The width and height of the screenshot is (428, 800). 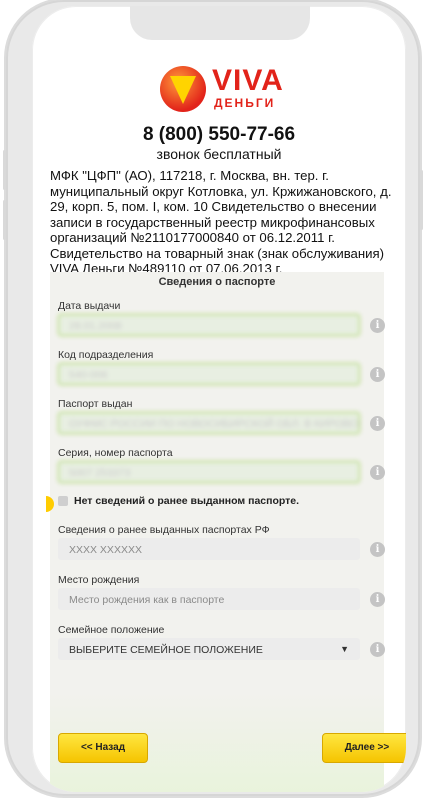 What do you see at coordinates (166, 650) in the screenshot?
I see `marital-status-selected: ВЫБЕРИТЕ СЕМЕЙНОЕ ПОЛОЖЕНИЕ` at bounding box center [166, 650].